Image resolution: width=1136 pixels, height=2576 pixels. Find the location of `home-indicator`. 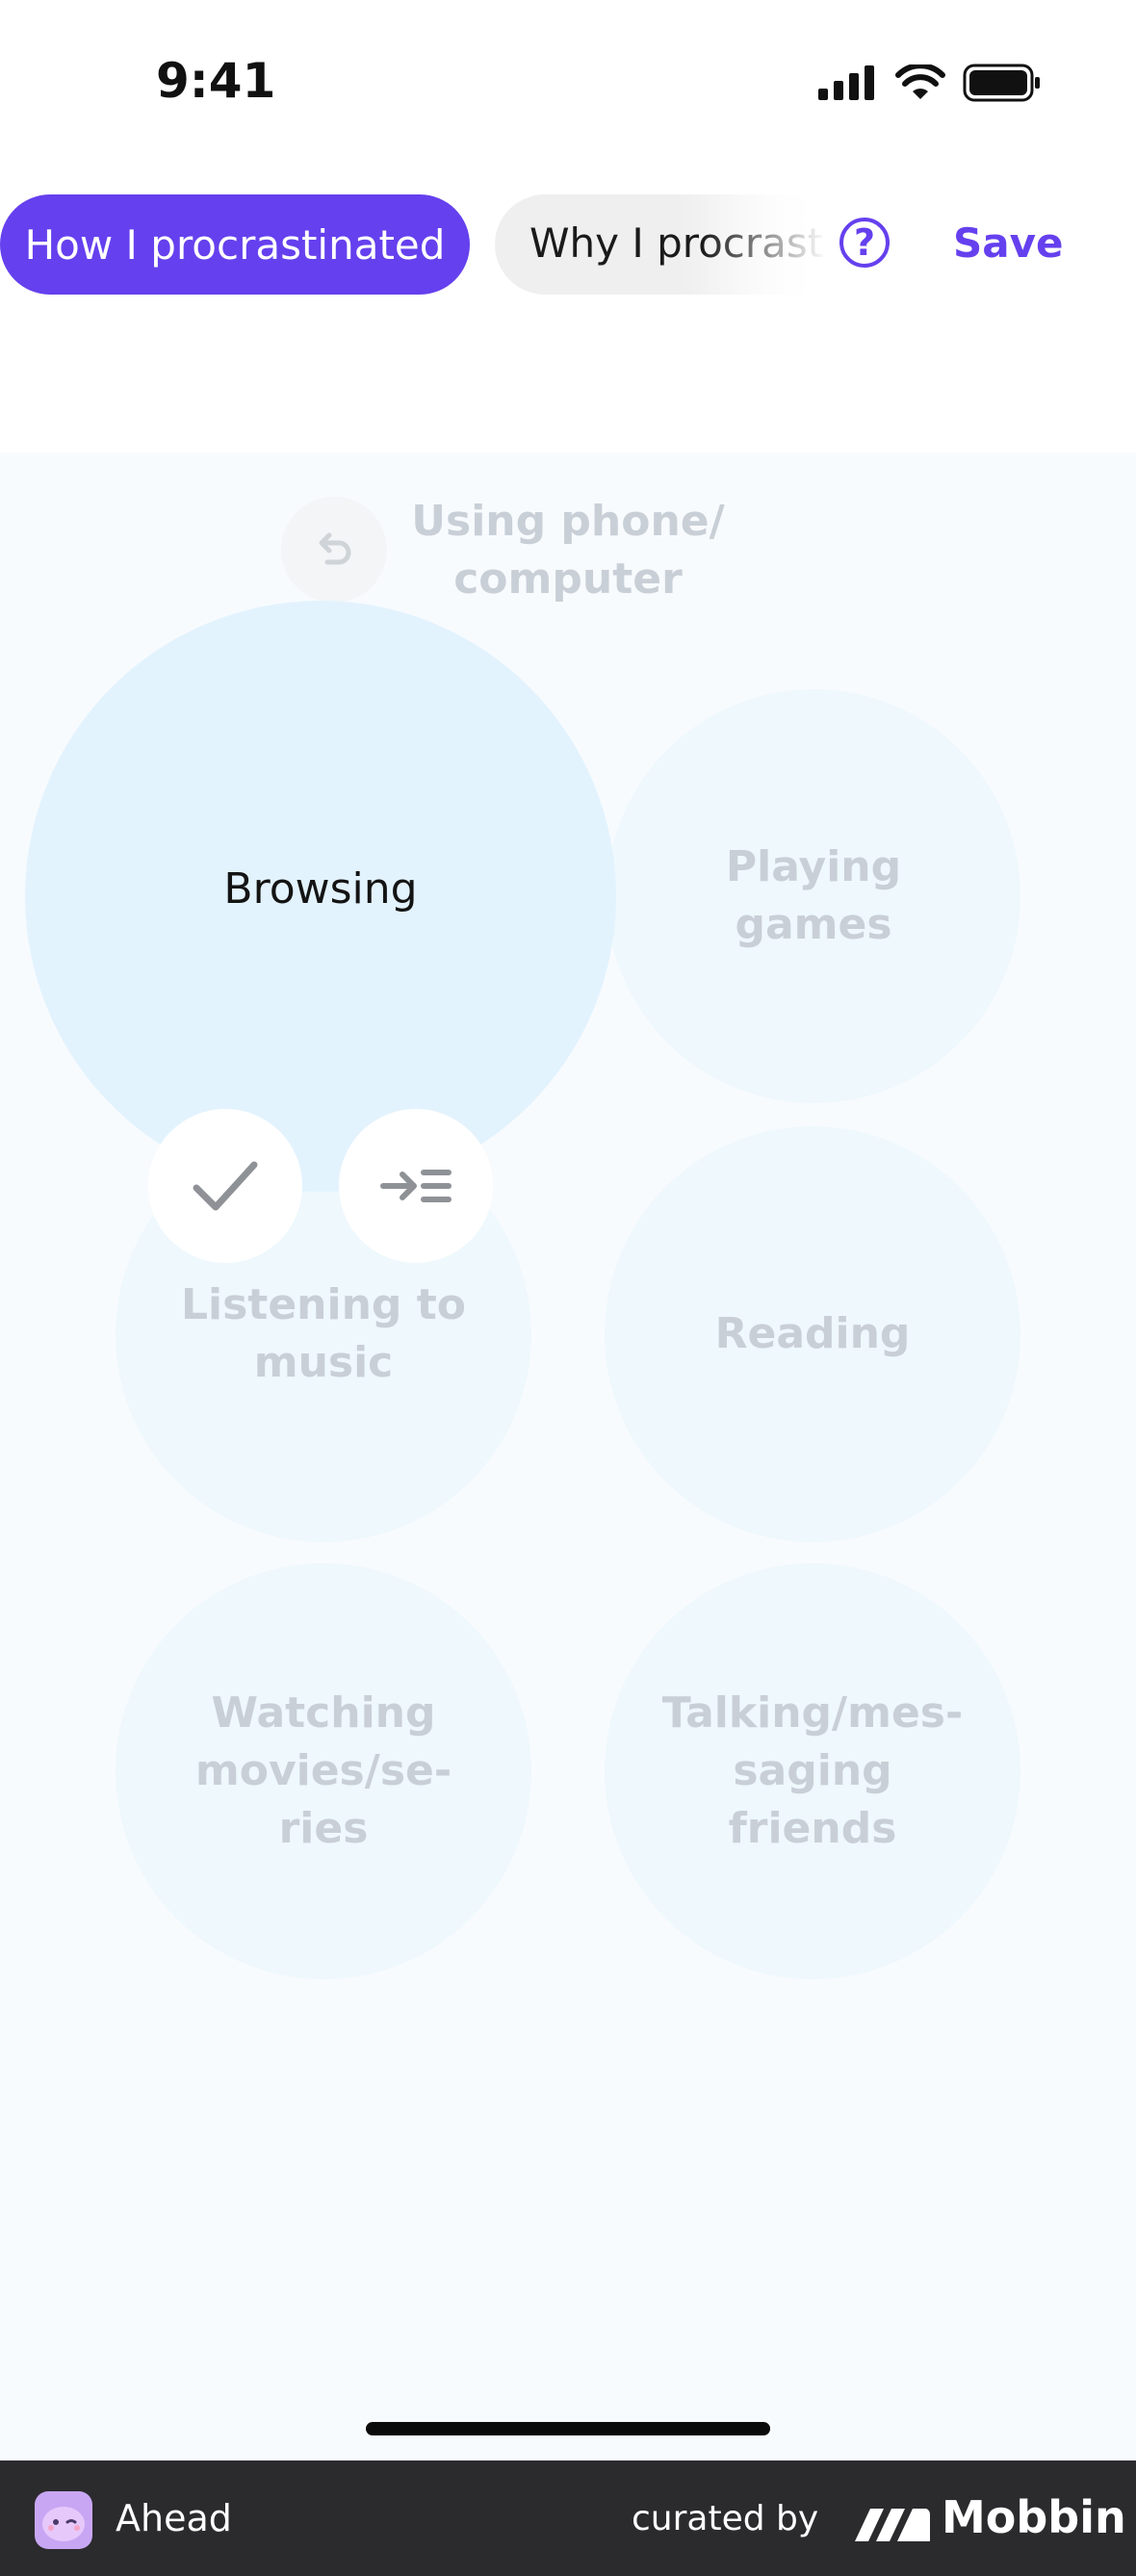

home-indicator is located at coordinates (568, 2428).